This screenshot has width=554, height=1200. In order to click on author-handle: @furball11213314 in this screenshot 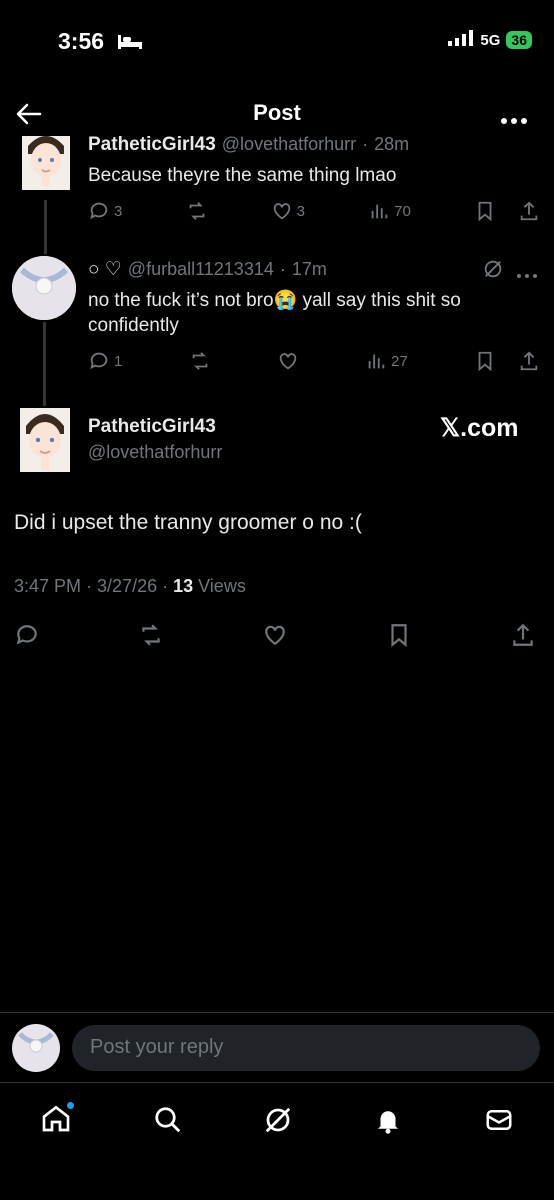, I will do `click(201, 269)`.